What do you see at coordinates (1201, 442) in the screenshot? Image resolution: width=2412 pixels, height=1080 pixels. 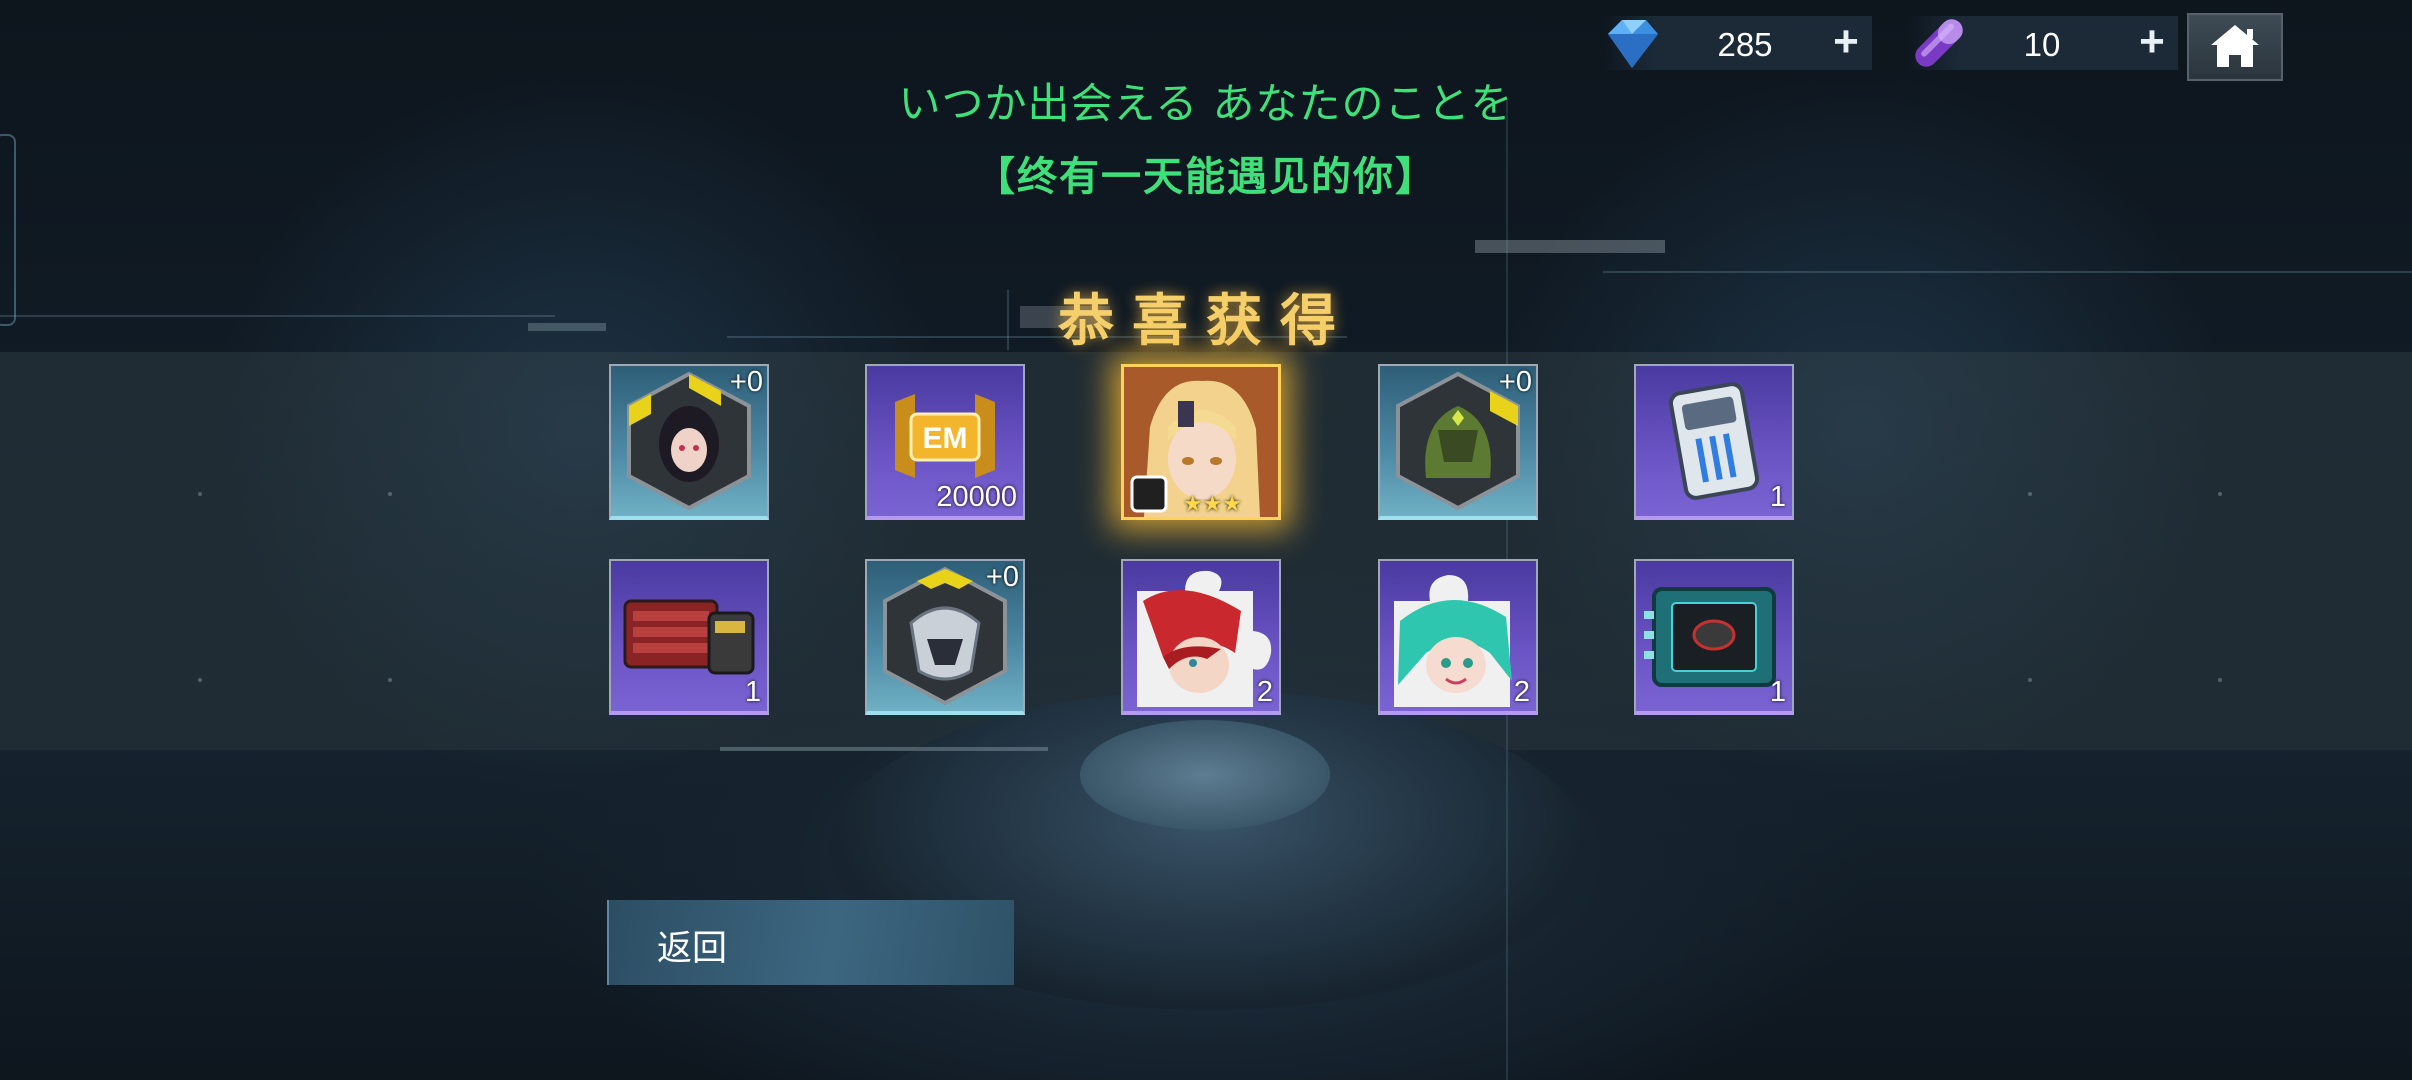 I see `reward-item: ★★★` at bounding box center [1201, 442].